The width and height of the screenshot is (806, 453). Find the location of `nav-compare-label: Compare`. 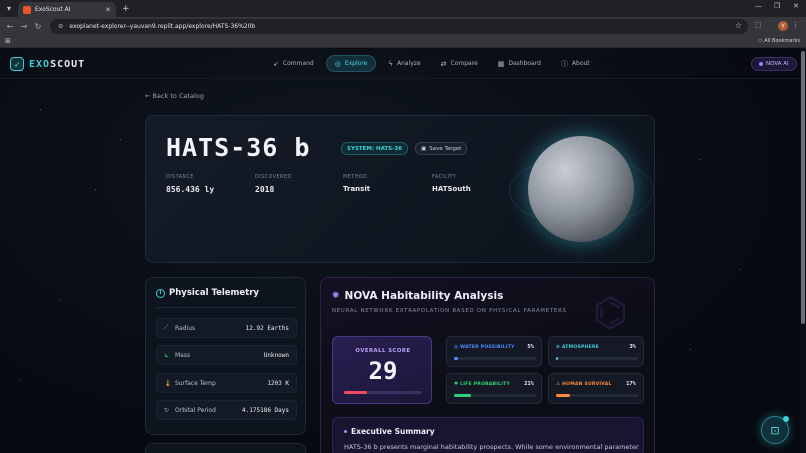

nav-compare-label: Compare is located at coordinates (464, 63).